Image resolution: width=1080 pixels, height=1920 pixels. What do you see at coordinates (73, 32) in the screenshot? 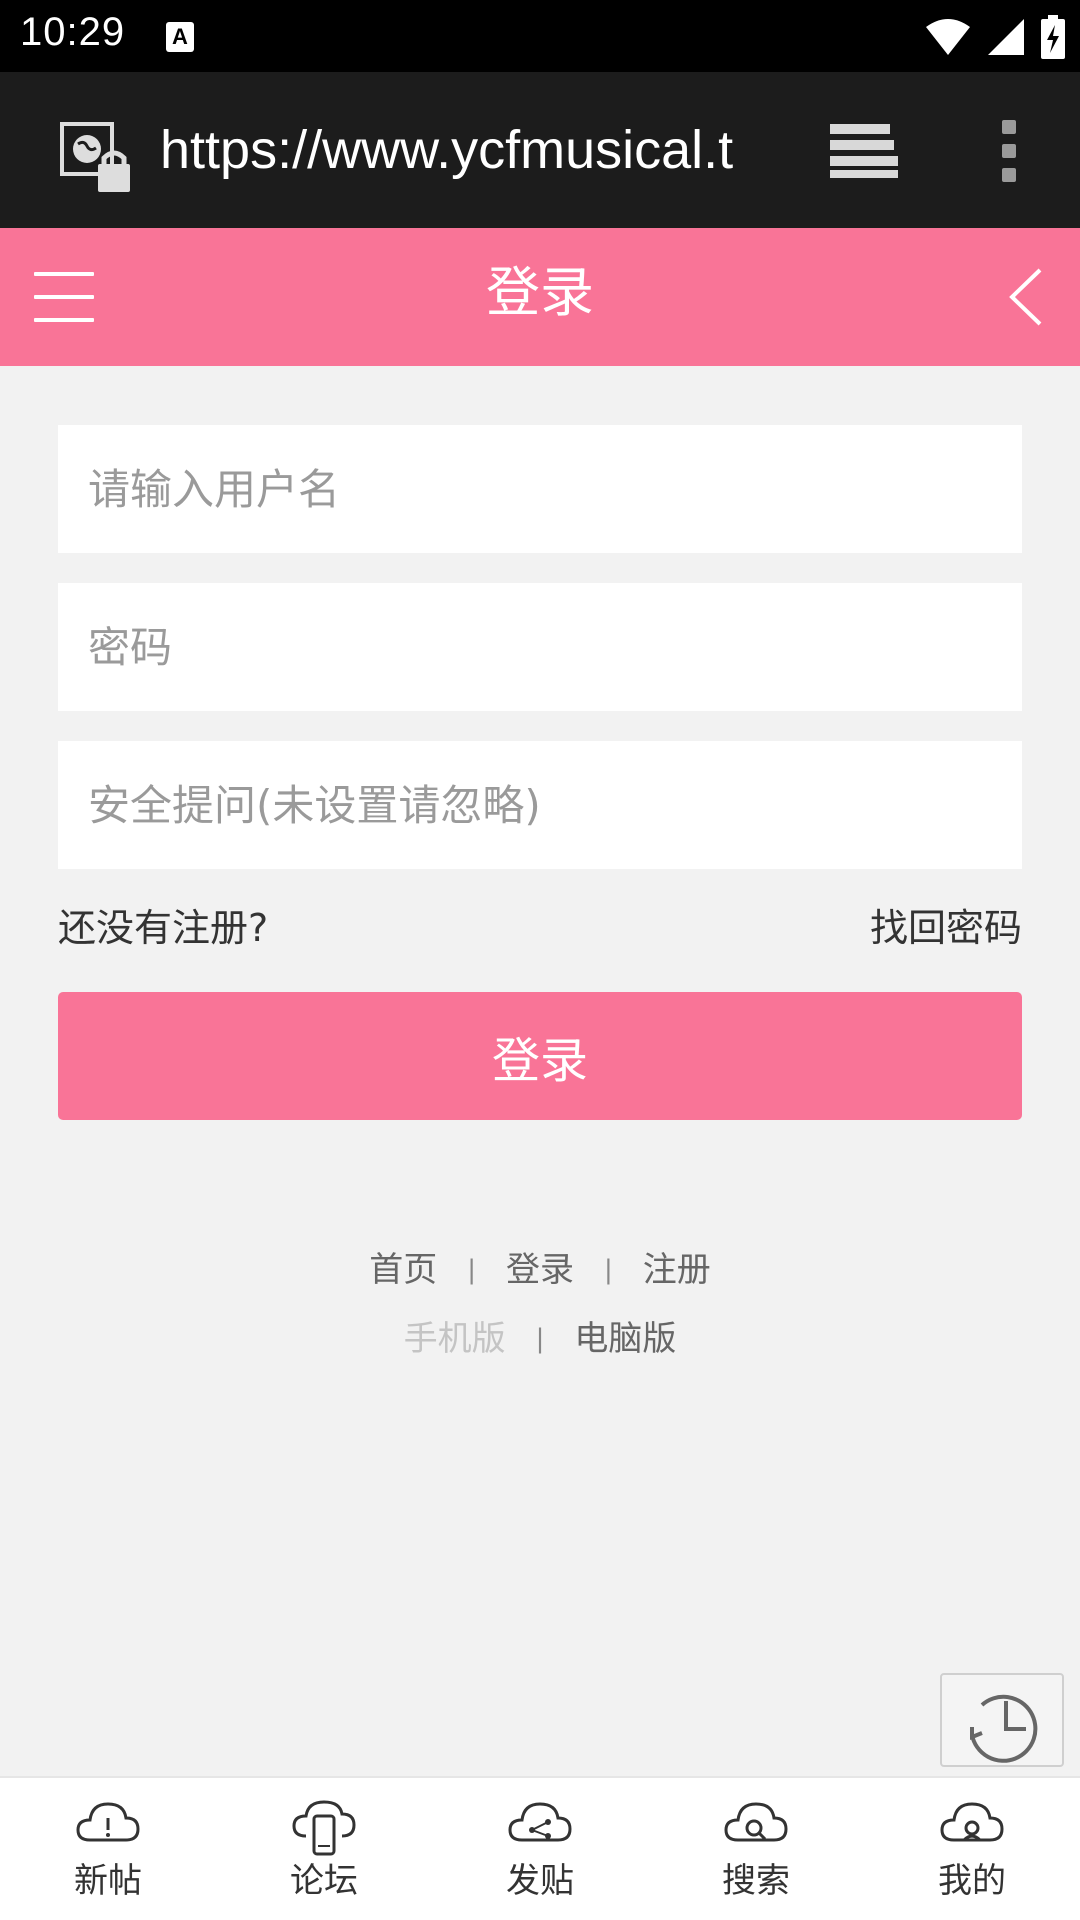
I see `status-time: 10:29` at bounding box center [73, 32].